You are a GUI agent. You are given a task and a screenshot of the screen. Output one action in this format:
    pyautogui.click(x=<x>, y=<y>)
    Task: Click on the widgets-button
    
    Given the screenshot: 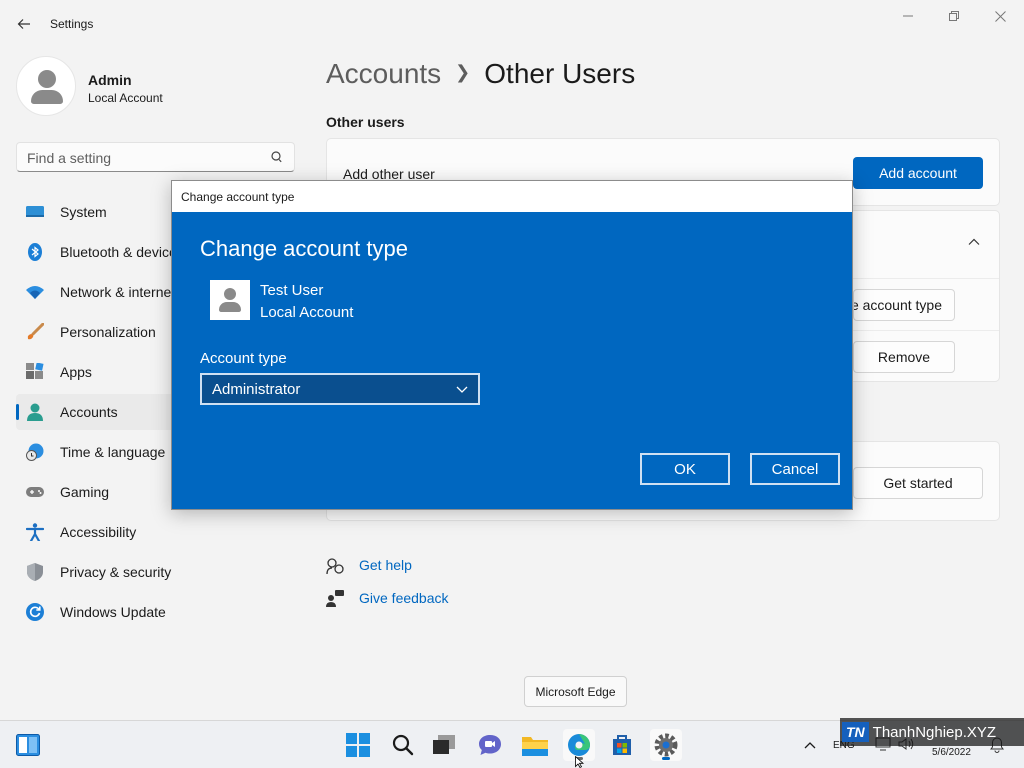 What is the action you would take?
    pyautogui.click(x=28, y=745)
    